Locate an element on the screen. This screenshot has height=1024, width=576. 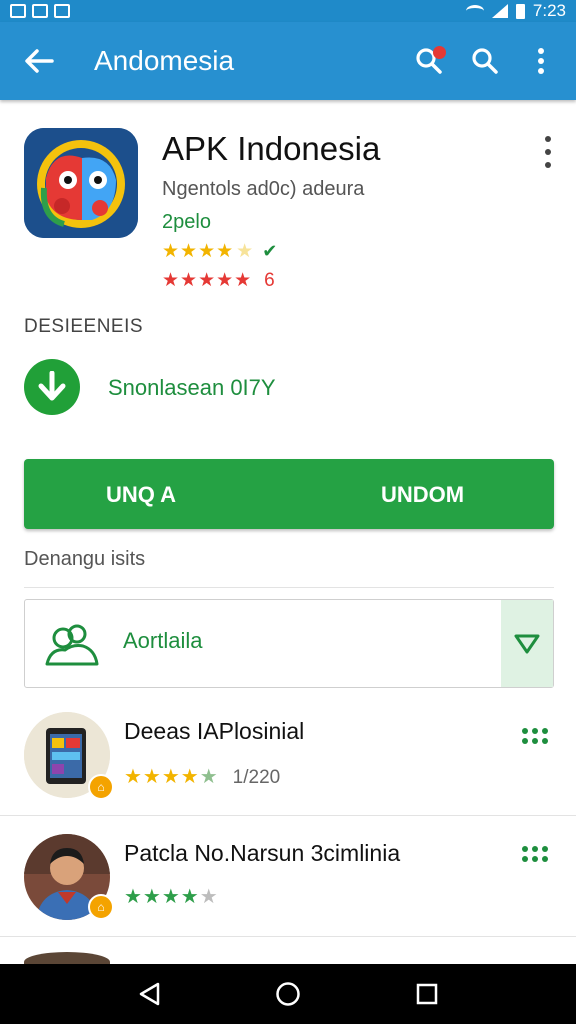
signal-icon is located at coordinates (499, 11).